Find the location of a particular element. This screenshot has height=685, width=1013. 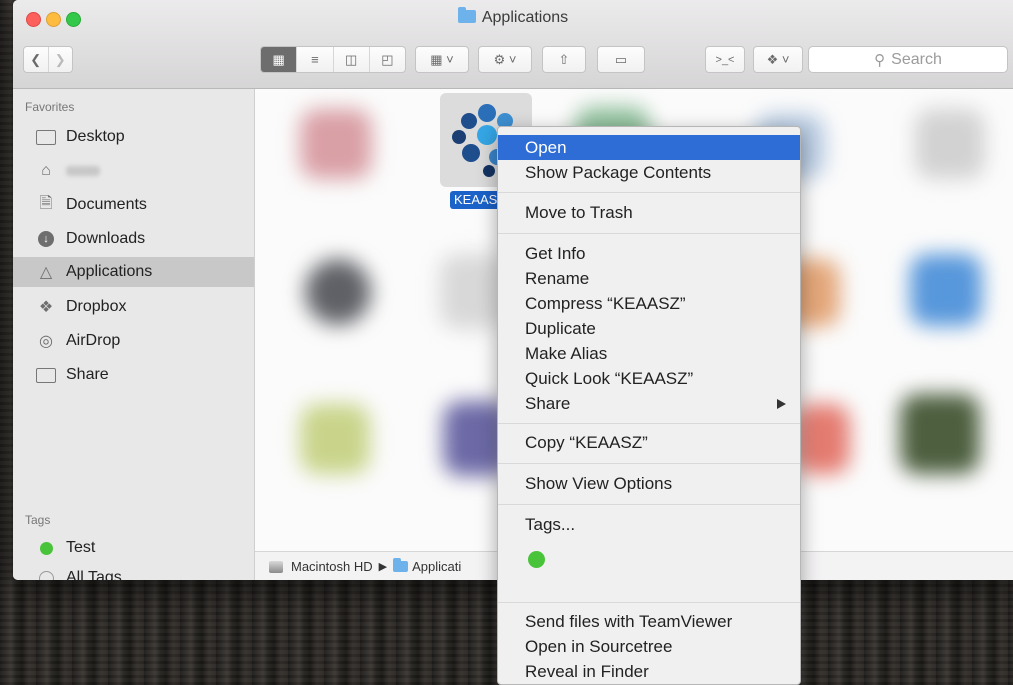

coverflow-icon: ◰ is located at coordinates (387, 59).